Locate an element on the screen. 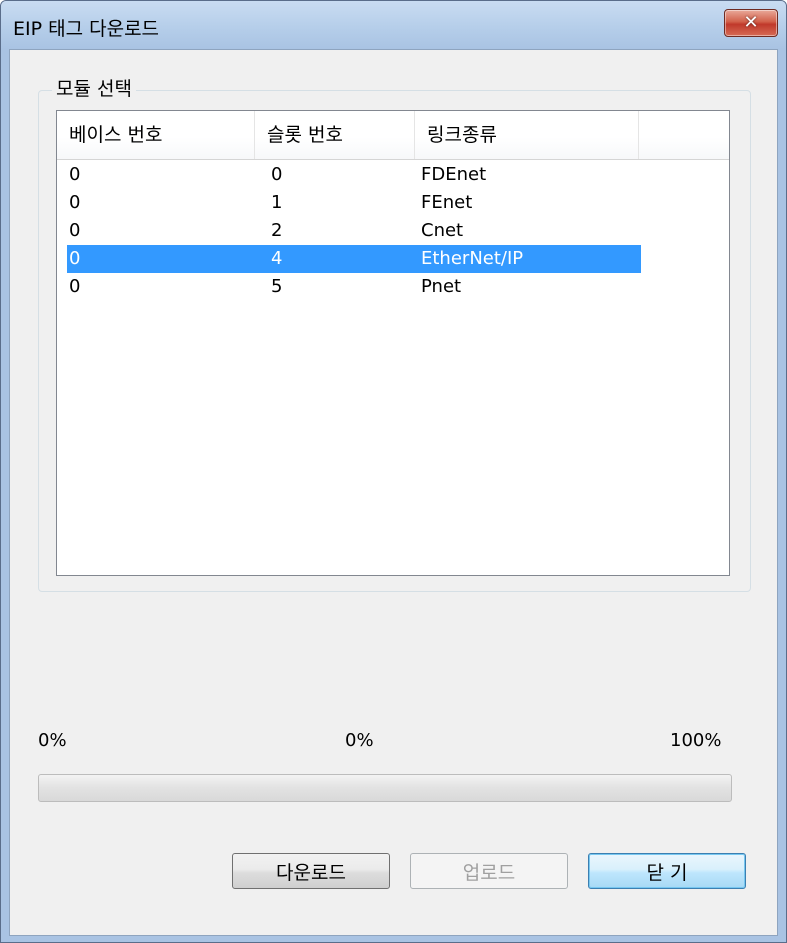  column-header-slot: 슬롯 번호 is located at coordinates (335, 135).